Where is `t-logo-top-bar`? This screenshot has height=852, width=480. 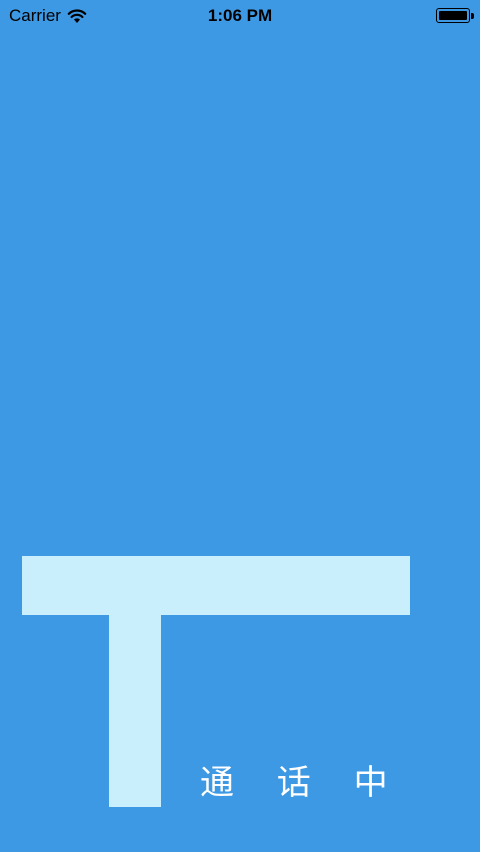
t-logo-top-bar is located at coordinates (216, 585).